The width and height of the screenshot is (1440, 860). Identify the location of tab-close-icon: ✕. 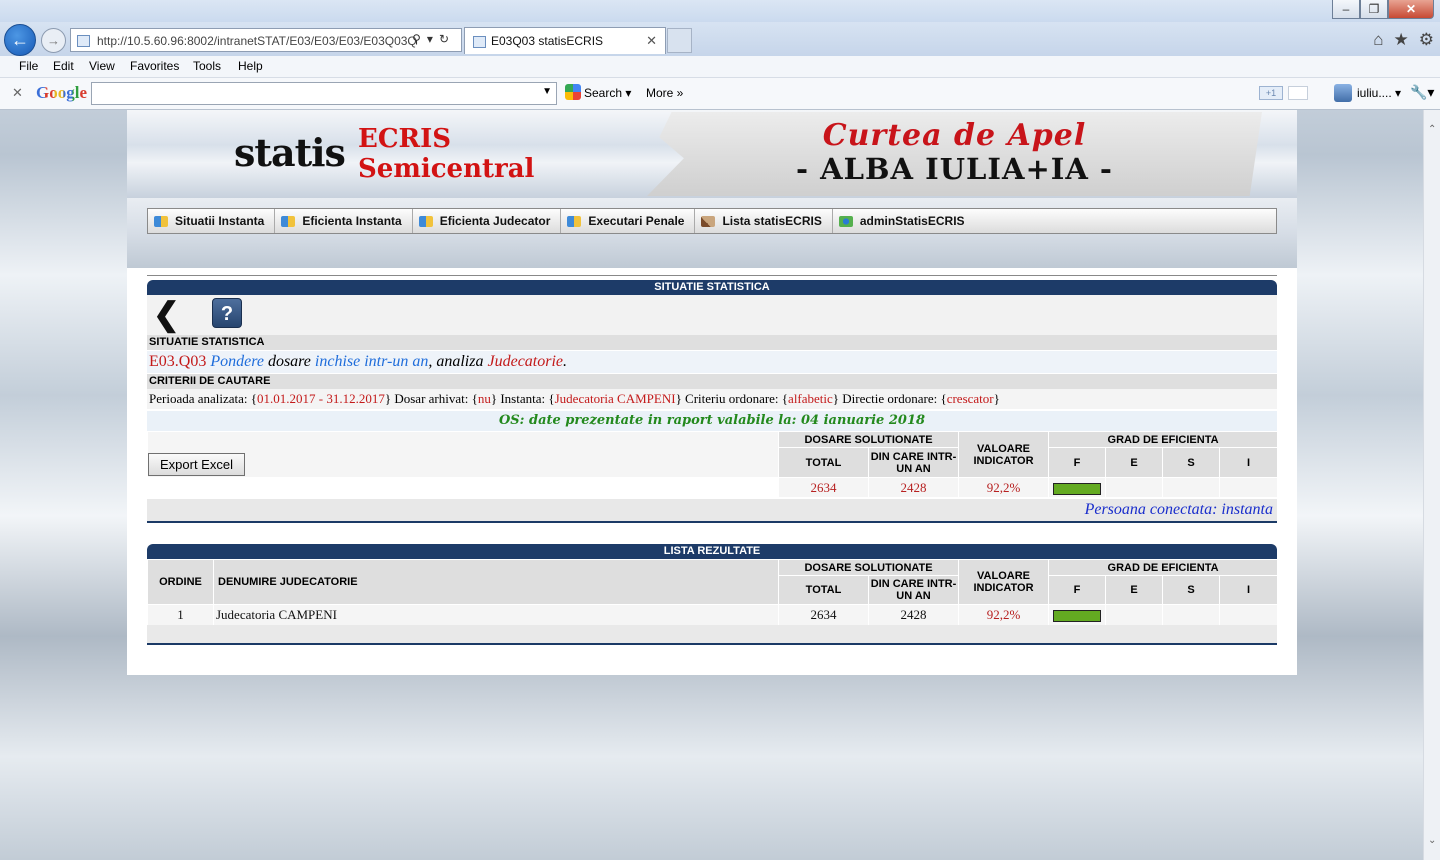
(651, 41).